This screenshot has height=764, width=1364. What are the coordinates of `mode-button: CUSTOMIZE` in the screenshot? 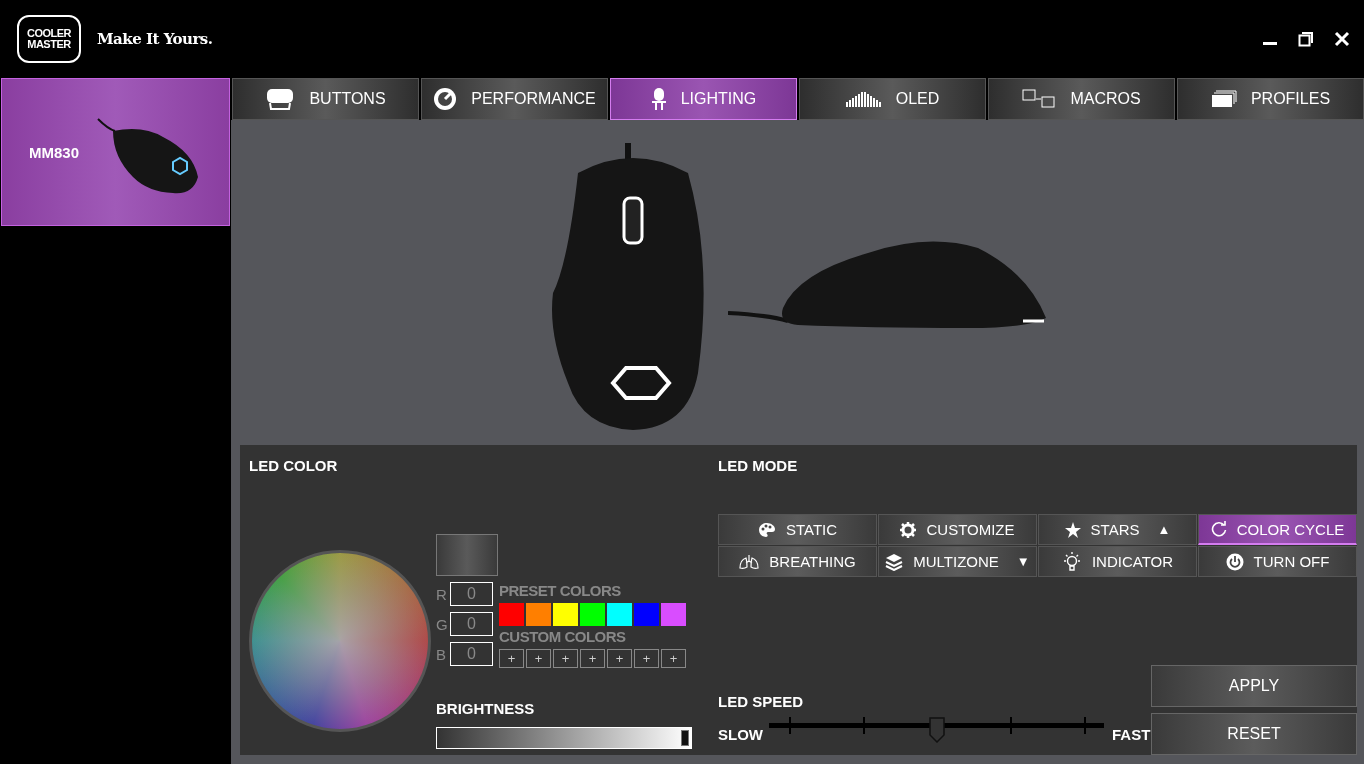 It's located at (957, 529).